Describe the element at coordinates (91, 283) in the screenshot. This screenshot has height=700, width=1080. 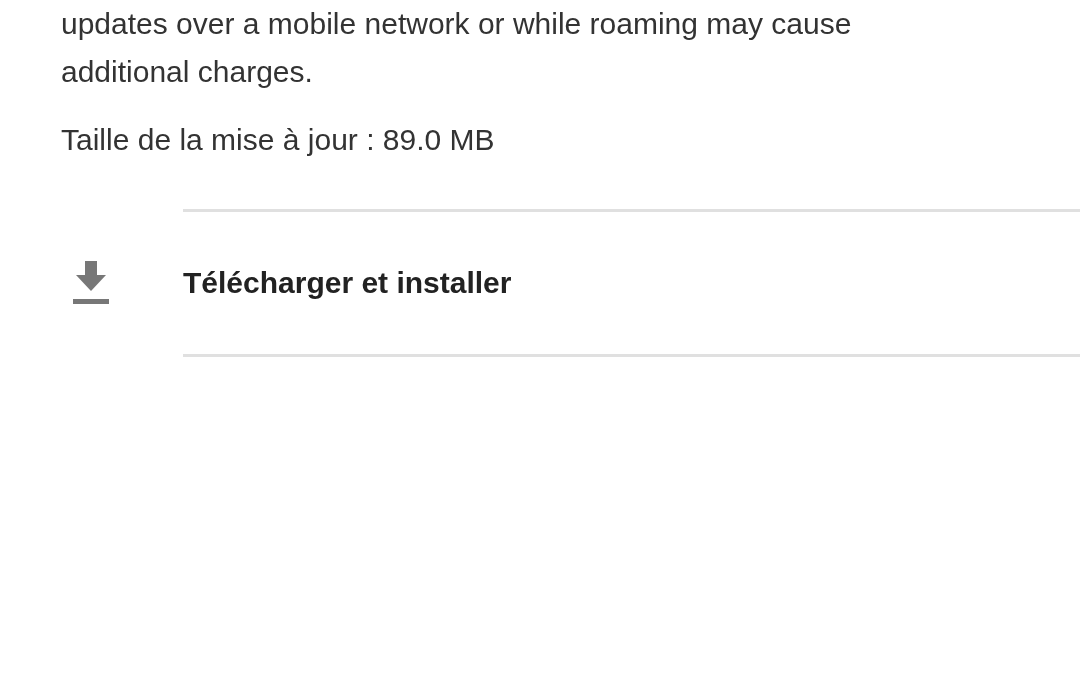
I see `download-icon` at that location.